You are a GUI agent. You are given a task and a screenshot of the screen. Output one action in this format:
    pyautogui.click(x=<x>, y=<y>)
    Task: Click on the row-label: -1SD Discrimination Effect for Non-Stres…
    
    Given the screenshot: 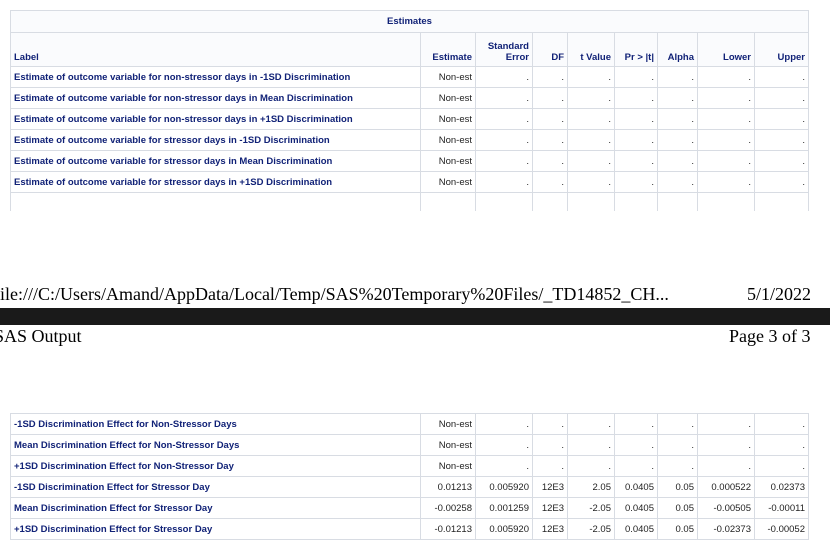 What is the action you would take?
    pyautogui.click(x=215, y=424)
    